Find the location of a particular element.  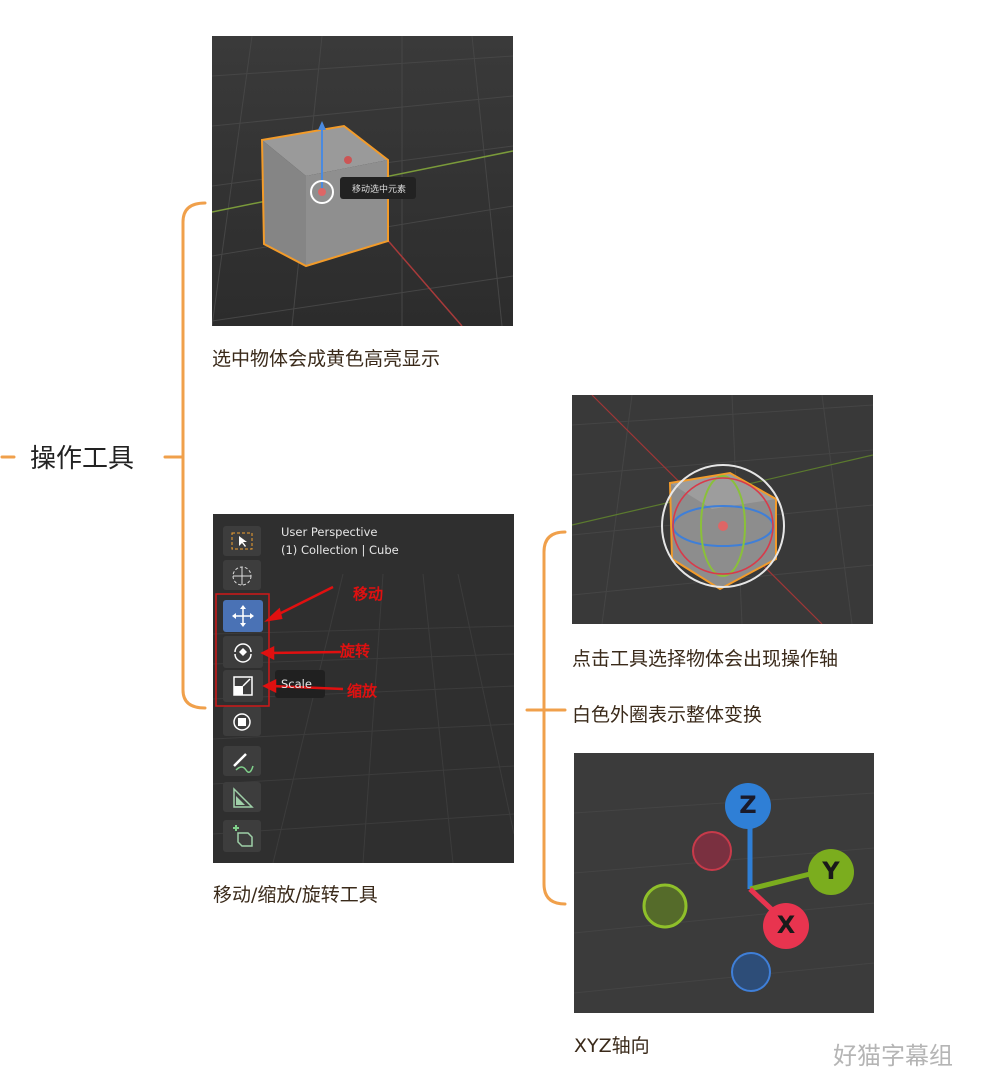

select-box-icon is located at coordinates (242, 541).